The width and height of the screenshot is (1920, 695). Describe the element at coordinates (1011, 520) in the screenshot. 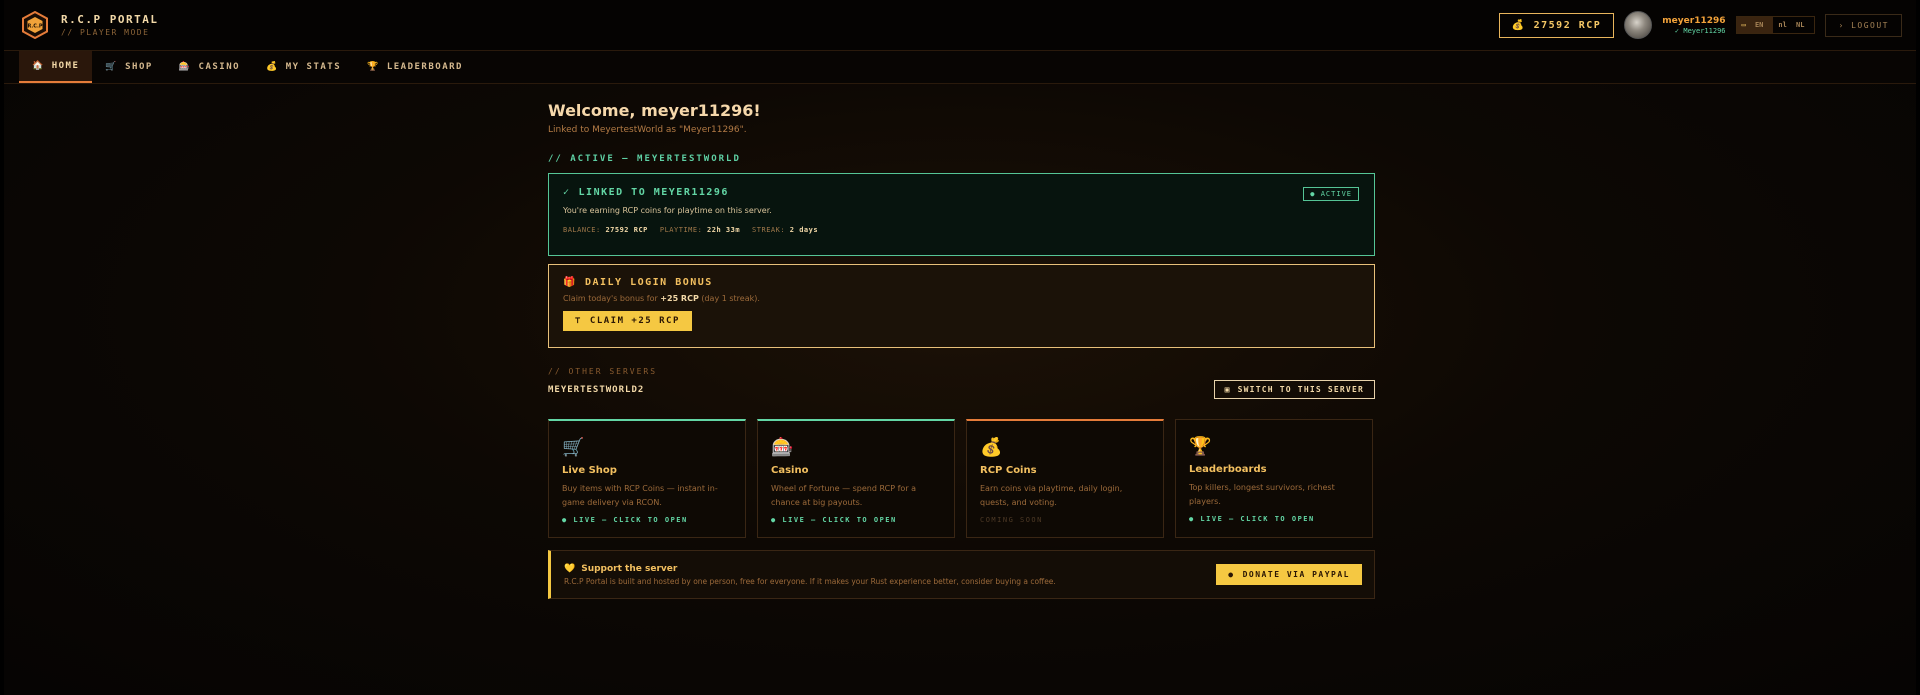

I see `card-status: COMING SOON` at that location.